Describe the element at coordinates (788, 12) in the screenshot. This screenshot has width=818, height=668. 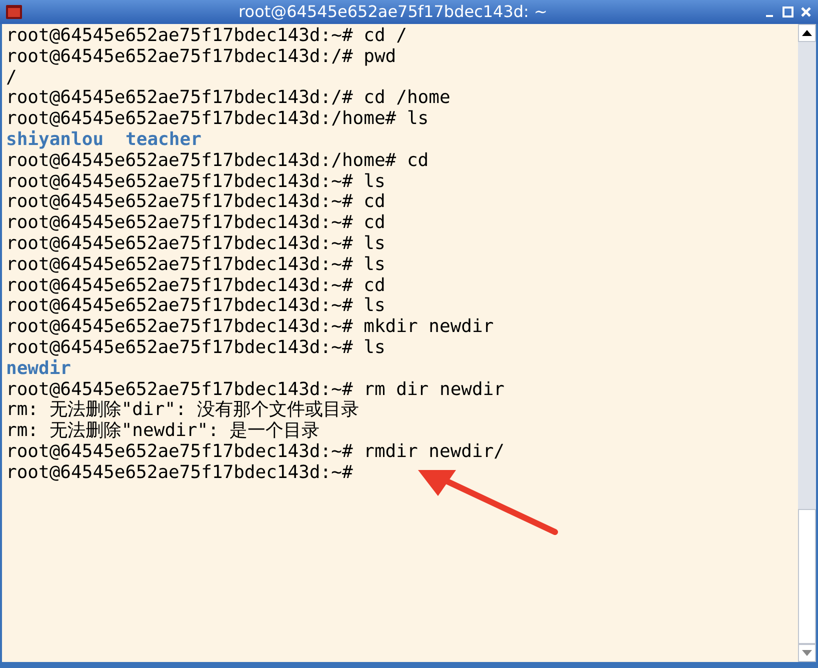
I see `maximize-icon` at that location.